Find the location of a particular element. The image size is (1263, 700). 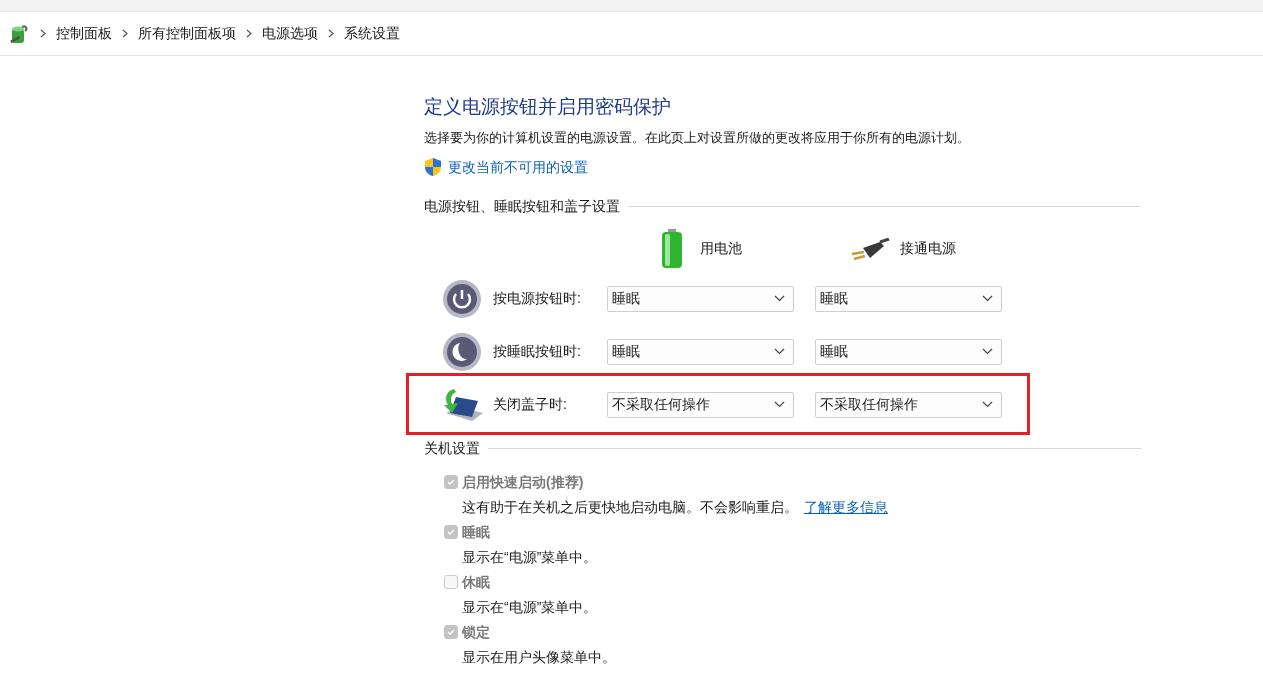

option-description: 这有助于在关机之后更快地启动电脑。不会影响重启。 is located at coordinates (630, 507).